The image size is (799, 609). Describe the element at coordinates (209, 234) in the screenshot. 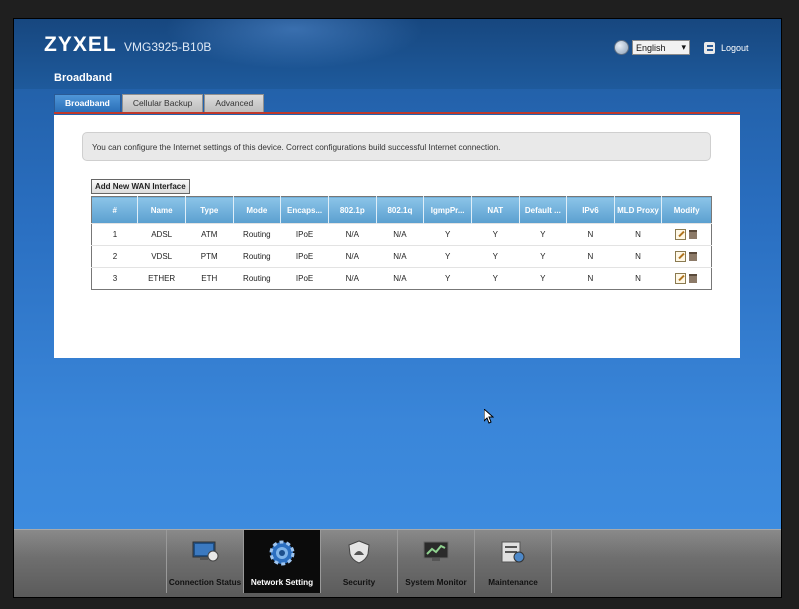

I see `cell-type: ATM` at that location.